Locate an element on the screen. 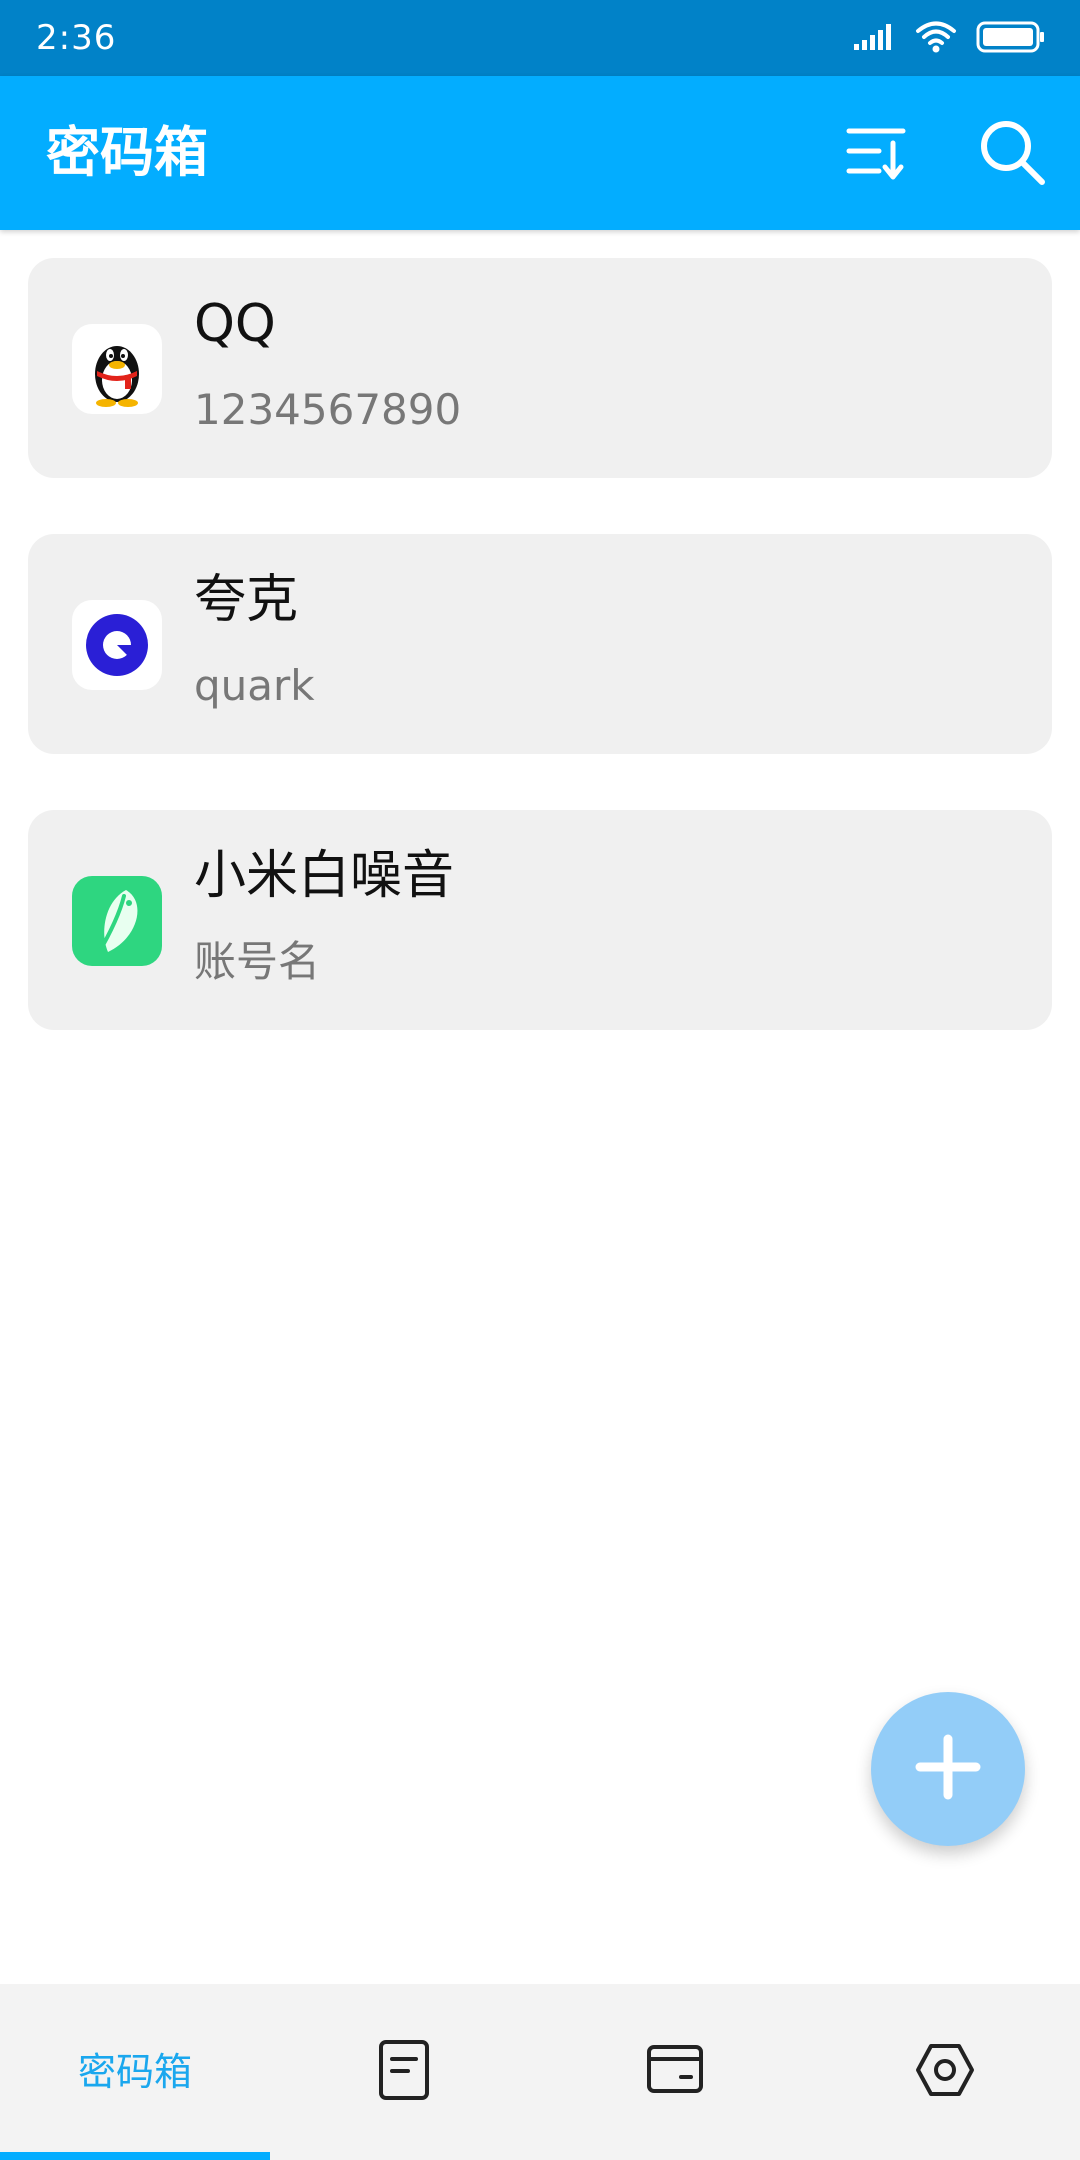 This screenshot has height=2160, width=1080. entry-title: QQ is located at coordinates (235, 324).